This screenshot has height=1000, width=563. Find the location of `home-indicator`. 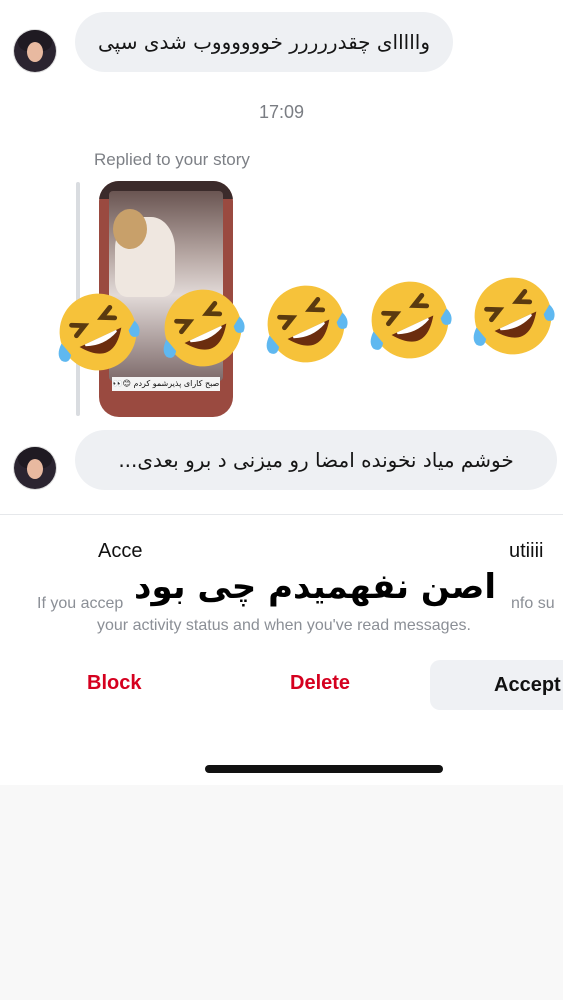

home-indicator is located at coordinates (324, 769).